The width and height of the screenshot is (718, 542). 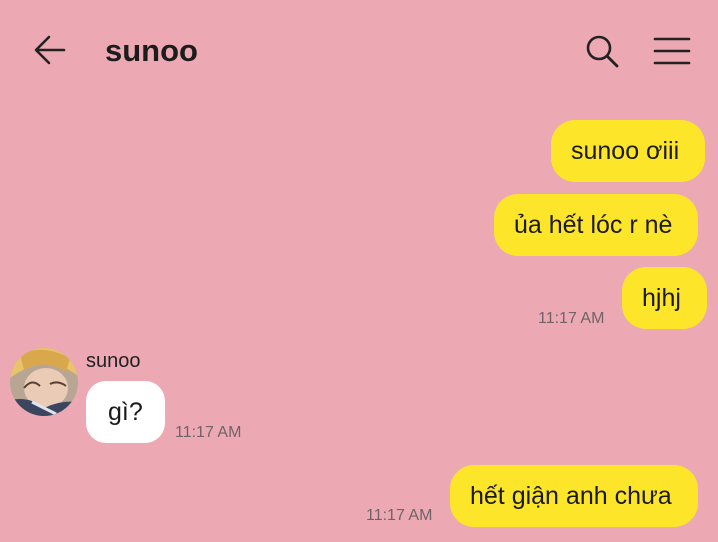 I want to click on arrow-left-icon, so click(x=50, y=50).